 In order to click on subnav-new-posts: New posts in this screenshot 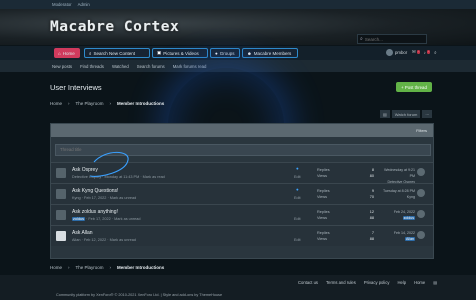, I will do `click(62, 66)`.